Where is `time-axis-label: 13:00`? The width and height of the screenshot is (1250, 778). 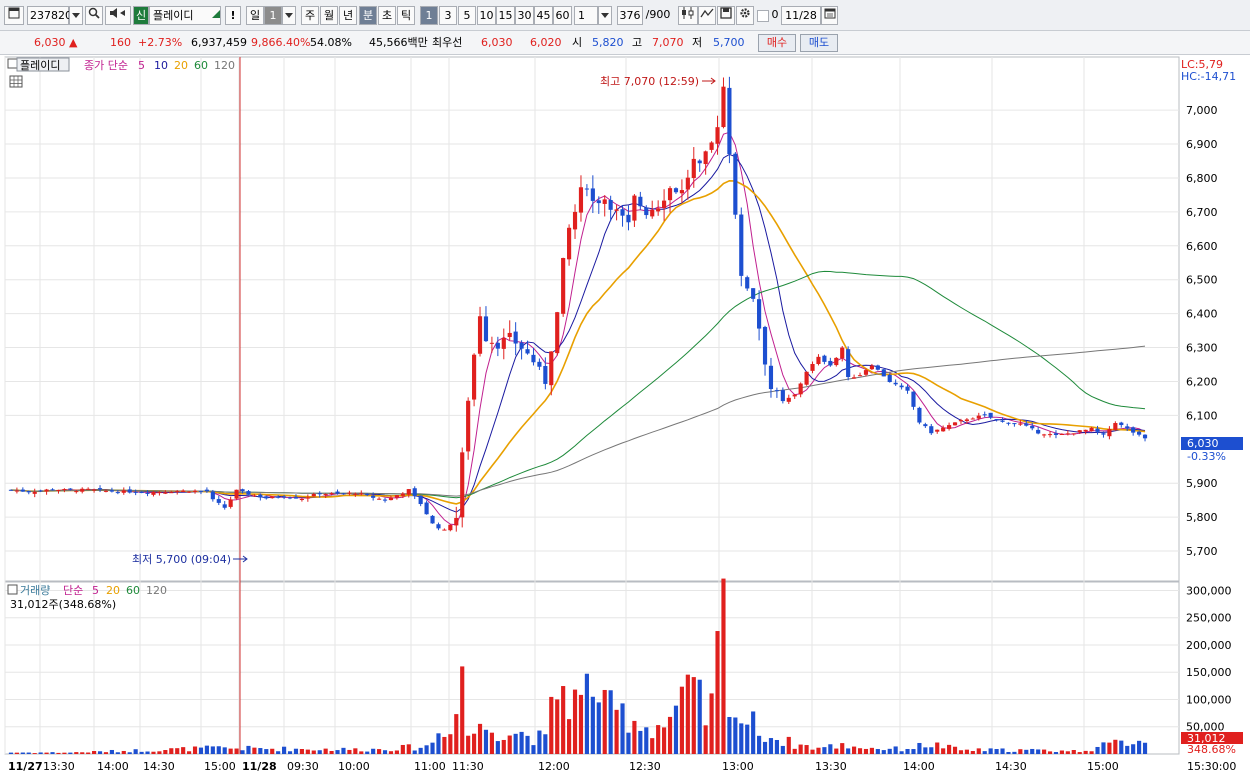
time-axis-label: 13:00 is located at coordinates (738, 766).